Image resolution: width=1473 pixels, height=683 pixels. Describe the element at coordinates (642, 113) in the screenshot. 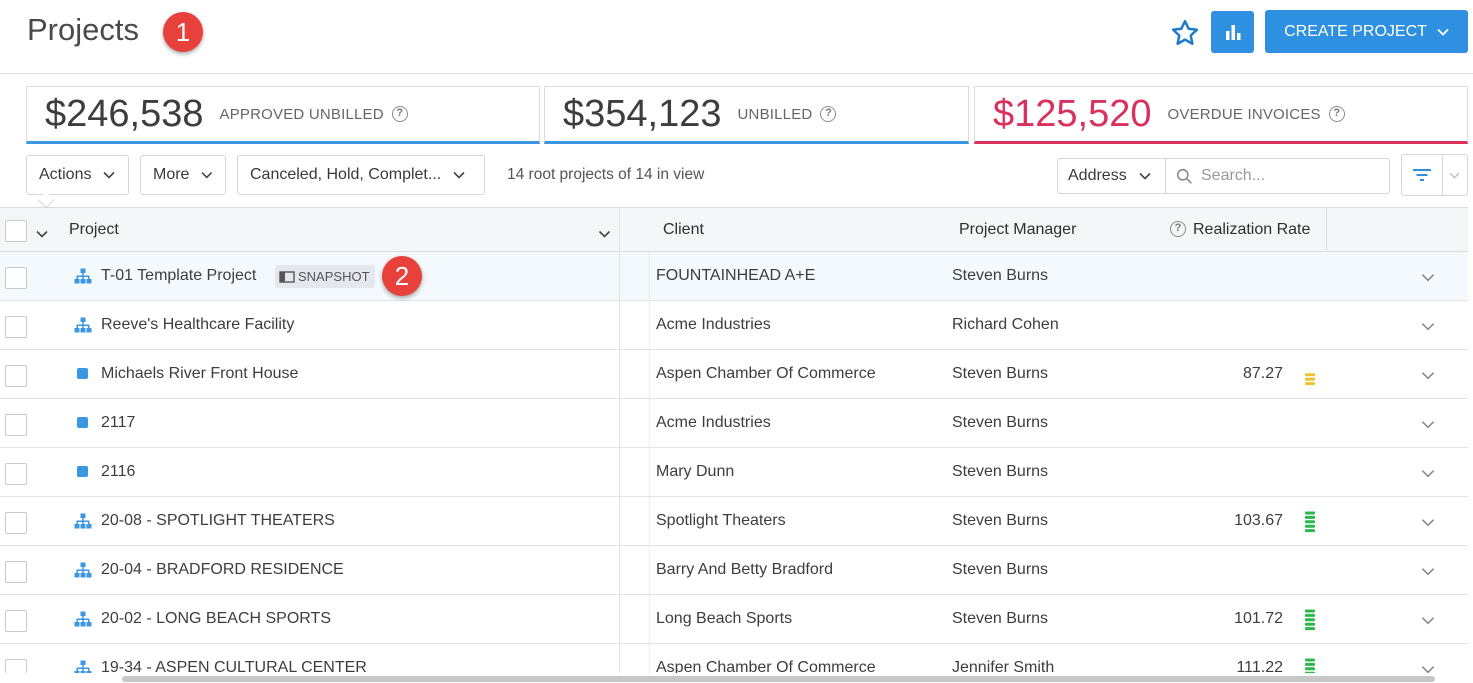

I see `kpi-value: $354,123` at that location.